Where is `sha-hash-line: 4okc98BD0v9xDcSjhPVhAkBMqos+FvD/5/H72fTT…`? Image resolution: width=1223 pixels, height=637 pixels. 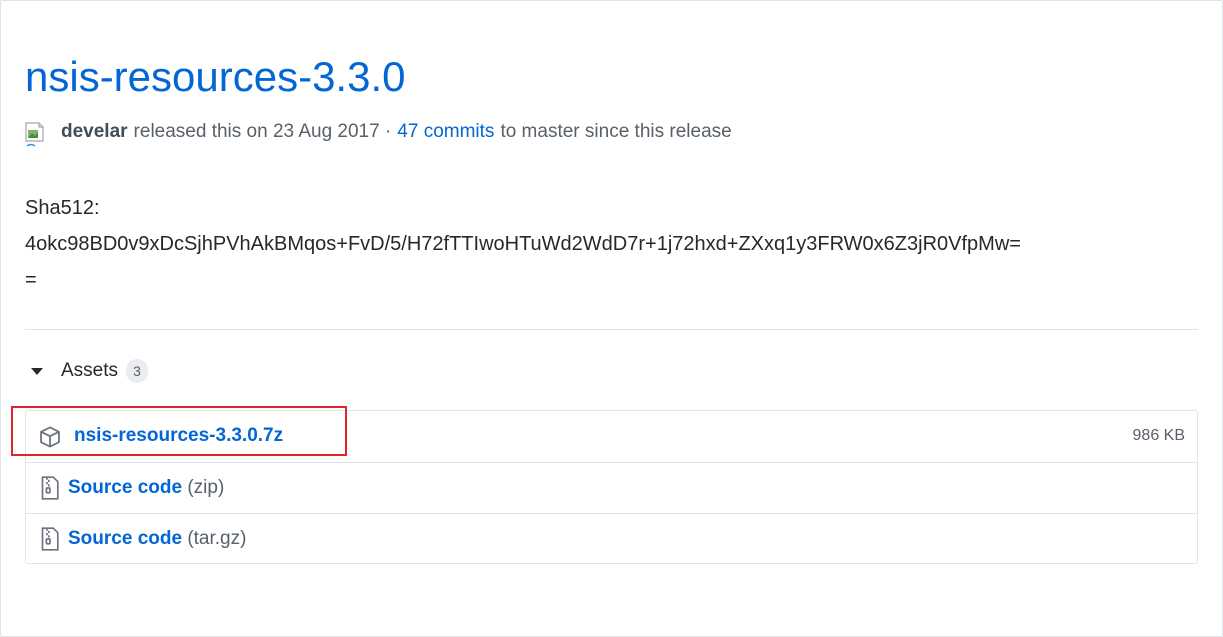
sha-hash-line: 4okc98BD0v9xDcSjhPVhAkBMqos+FvD/5/H72fTT… is located at coordinates (523, 244).